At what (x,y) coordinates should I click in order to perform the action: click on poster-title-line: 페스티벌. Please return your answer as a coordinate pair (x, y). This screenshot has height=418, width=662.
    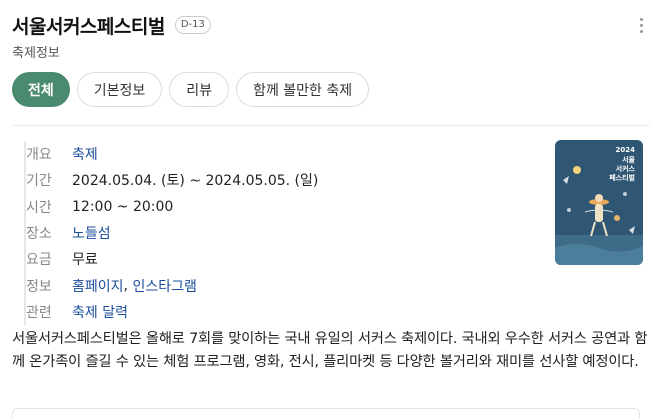
    Looking at the image, I should click on (622, 177).